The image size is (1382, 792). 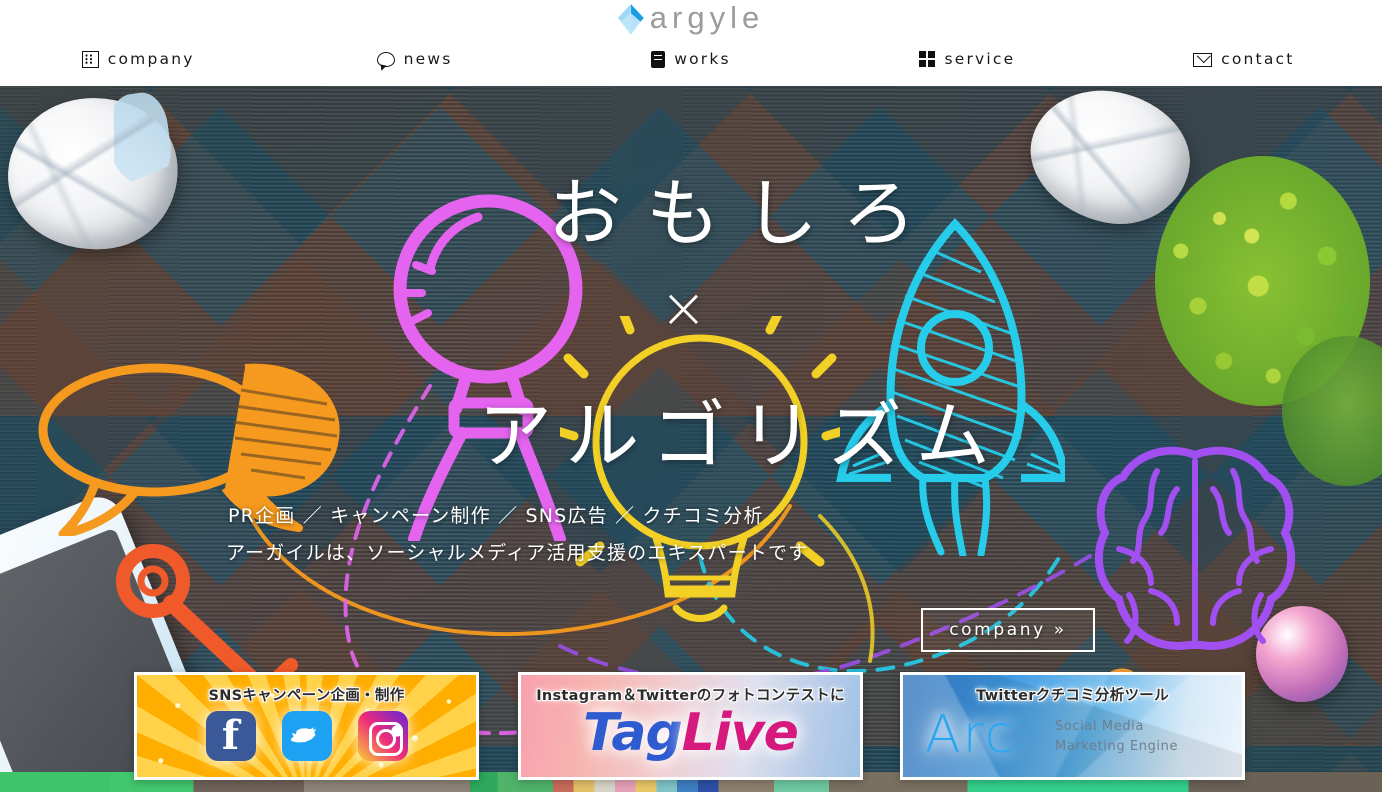 I want to click on company-cta-label: company », so click(x=1008, y=630).